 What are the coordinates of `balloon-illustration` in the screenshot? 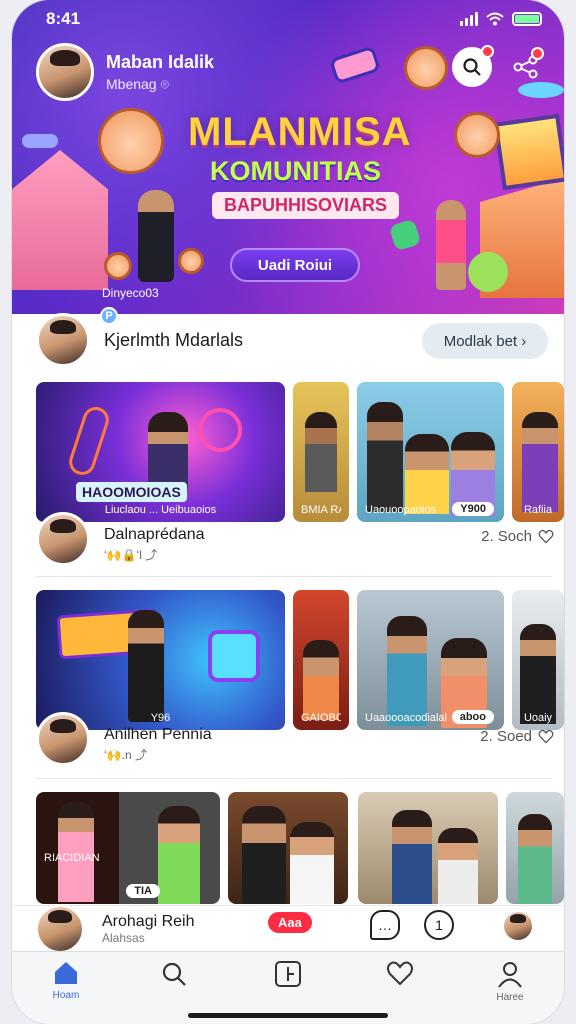 It's located at (488, 272).